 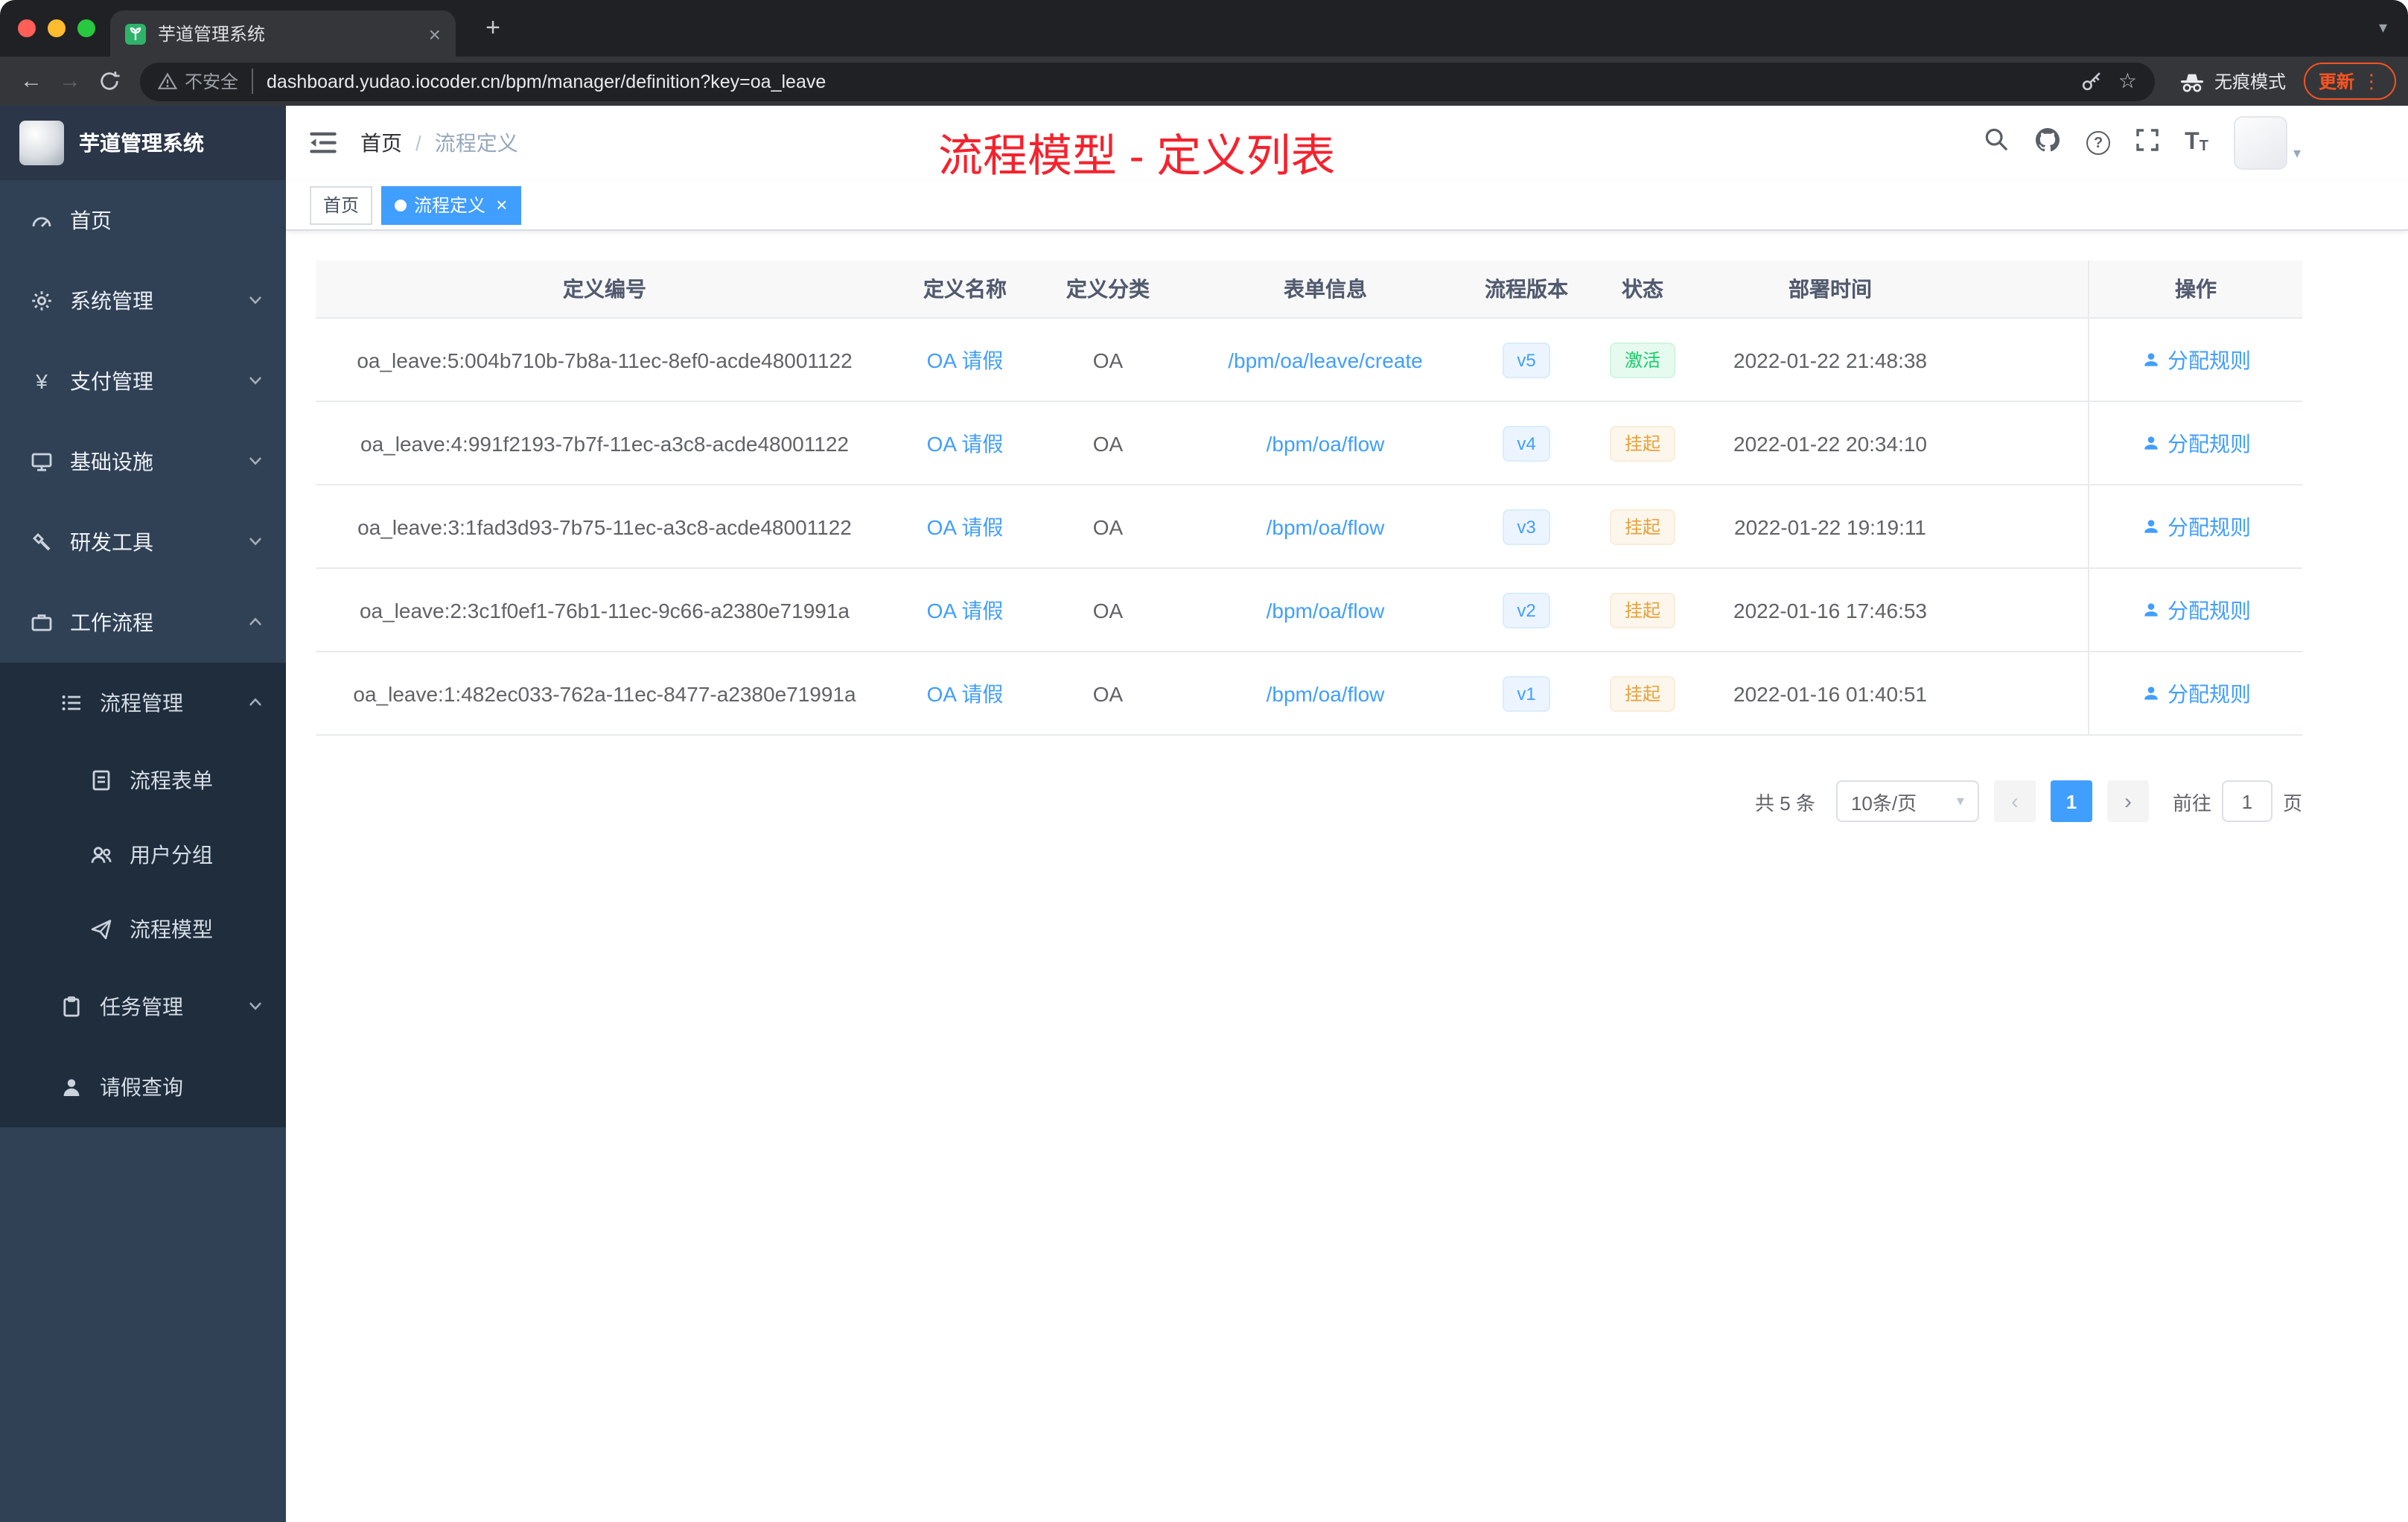 What do you see at coordinates (2014, 801) in the screenshot?
I see `prev-page-button: ‹` at bounding box center [2014, 801].